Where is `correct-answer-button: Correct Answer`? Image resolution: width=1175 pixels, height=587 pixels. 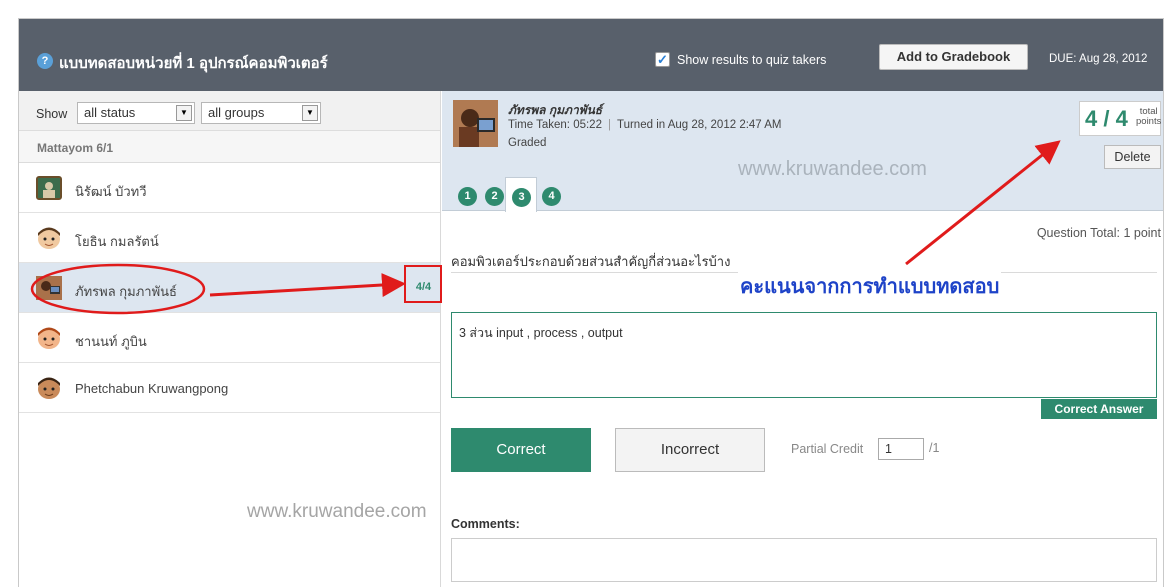
correct-answer-button: Correct Answer is located at coordinates (1099, 409).